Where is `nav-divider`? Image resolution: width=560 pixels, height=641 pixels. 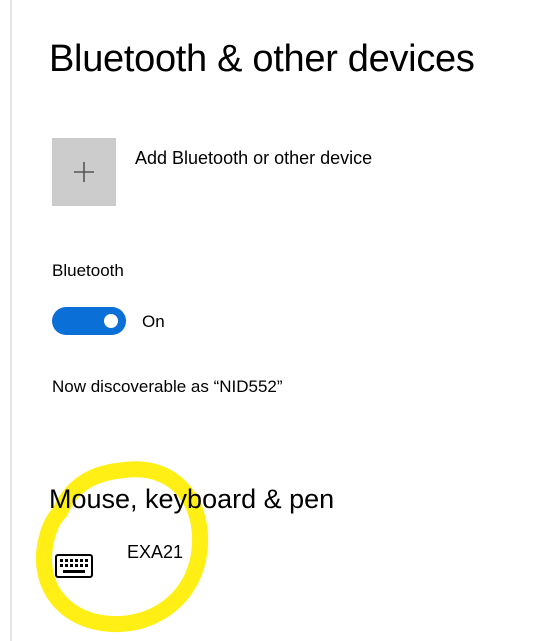
nav-divider is located at coordinates (11, 320).